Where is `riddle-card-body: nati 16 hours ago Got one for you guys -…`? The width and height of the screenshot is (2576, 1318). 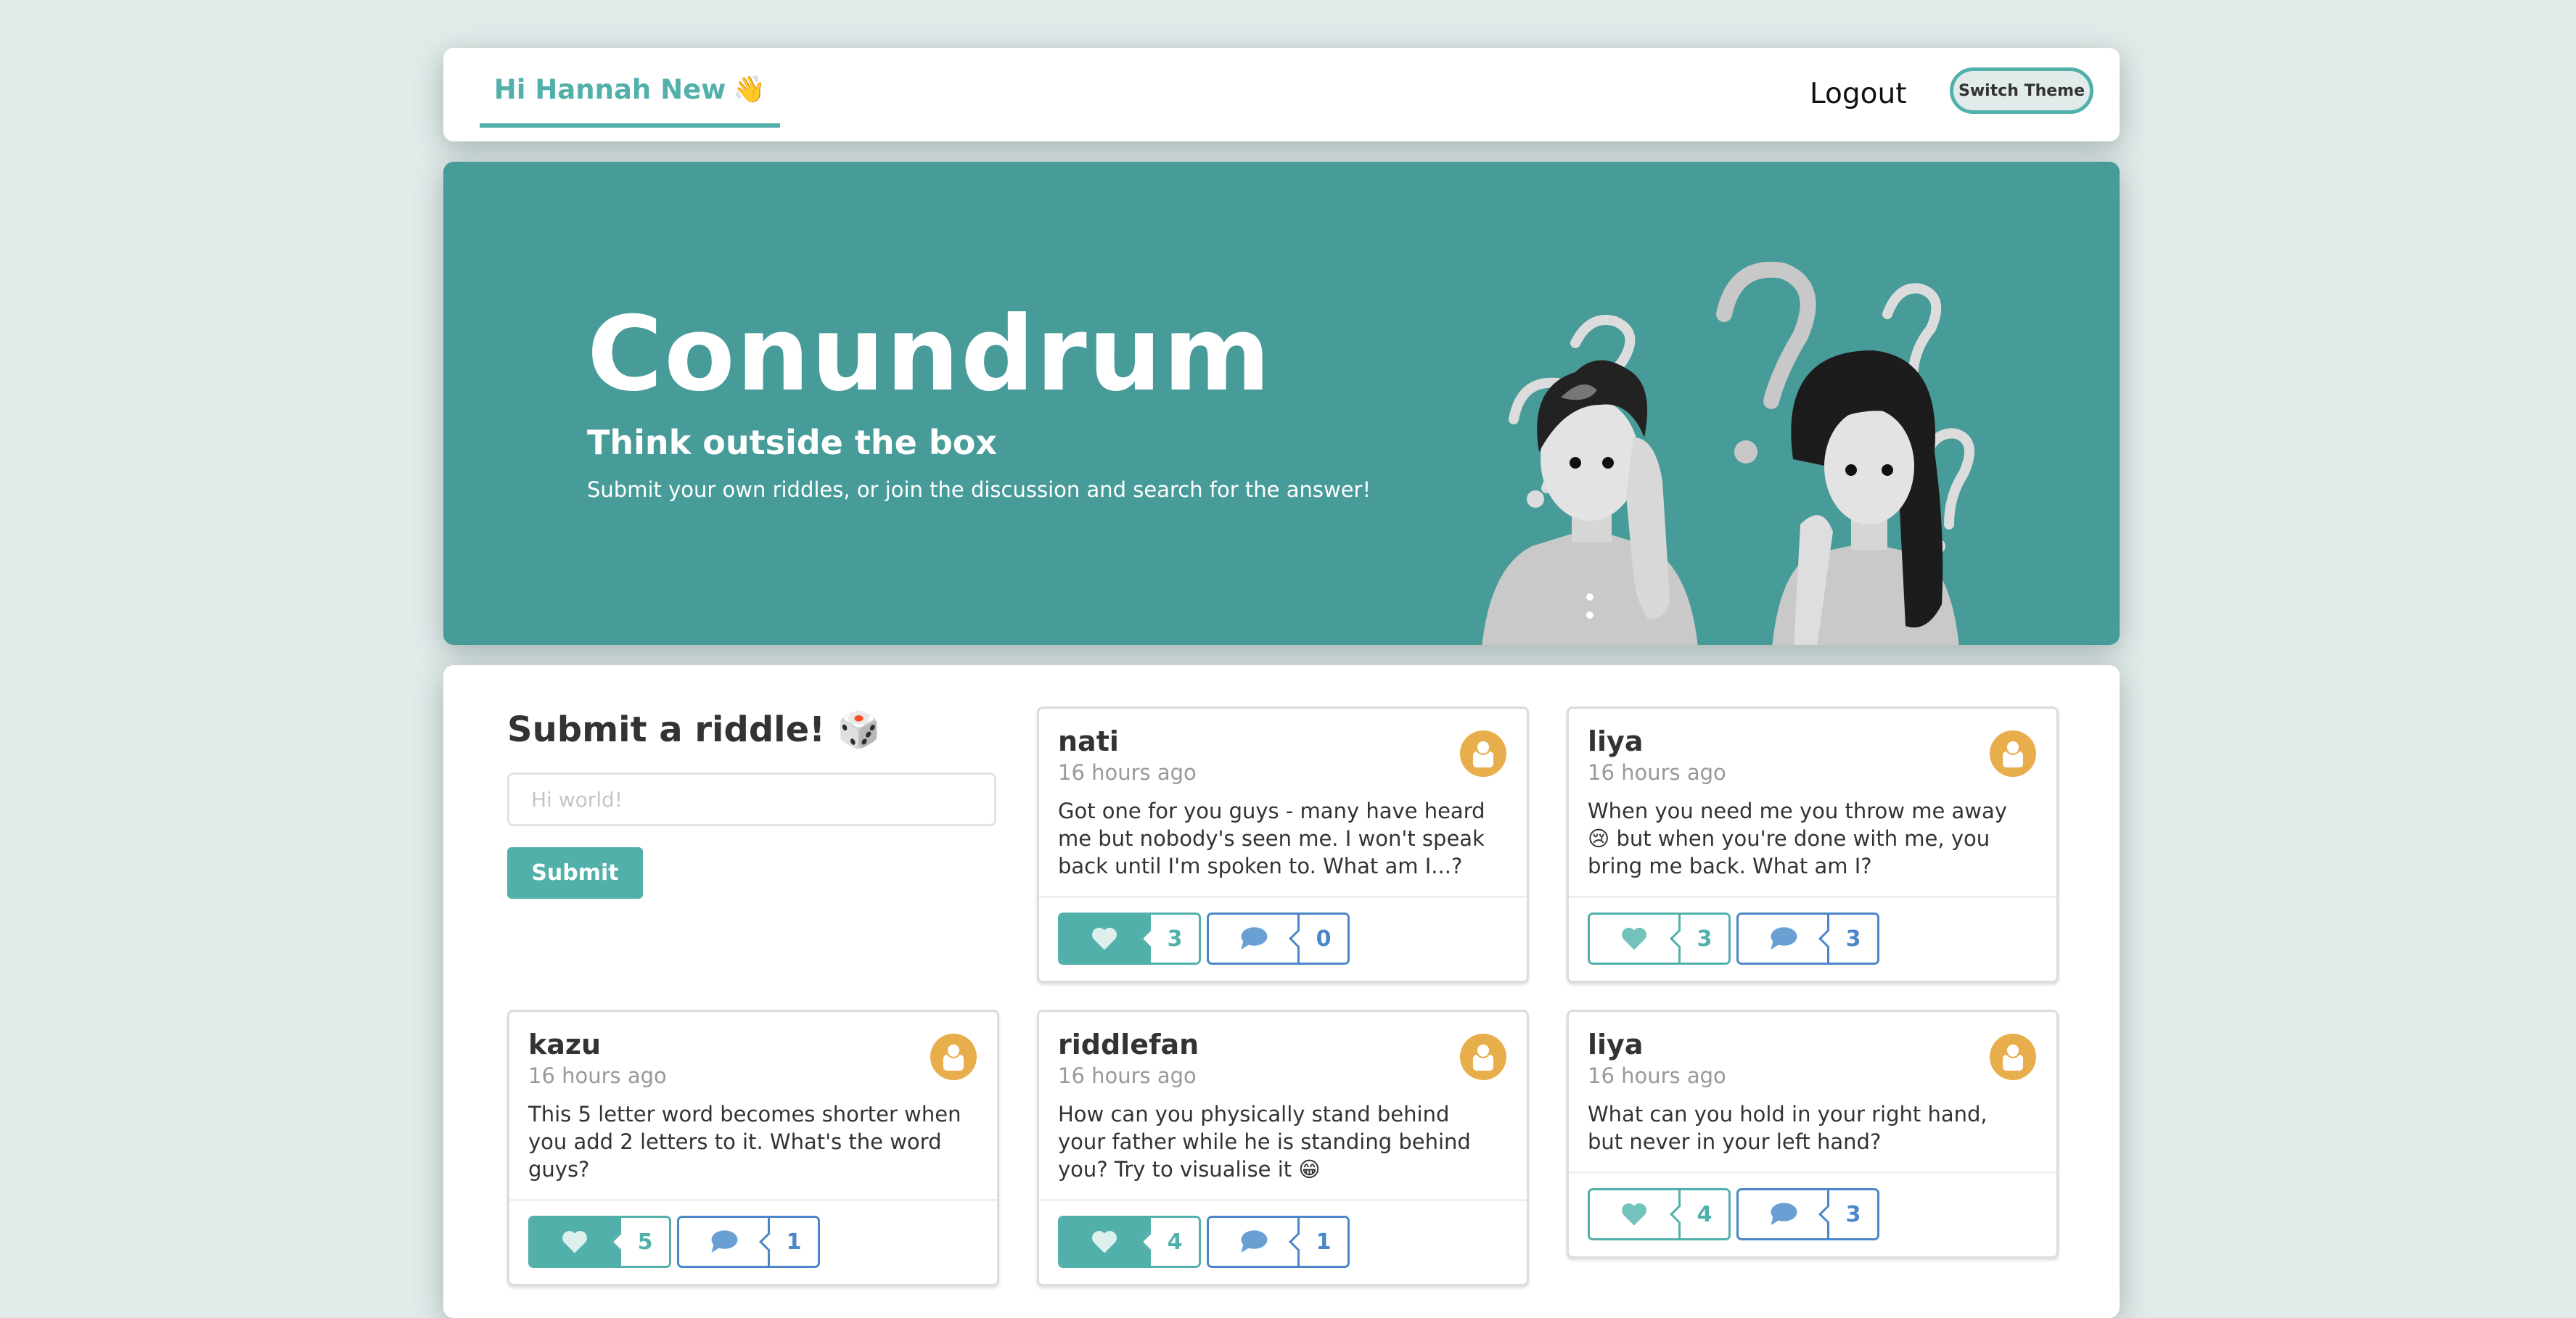 riddle-card-body: nati 16 hours ago Got one for you guys -… is located at coordinates (1283, 802).